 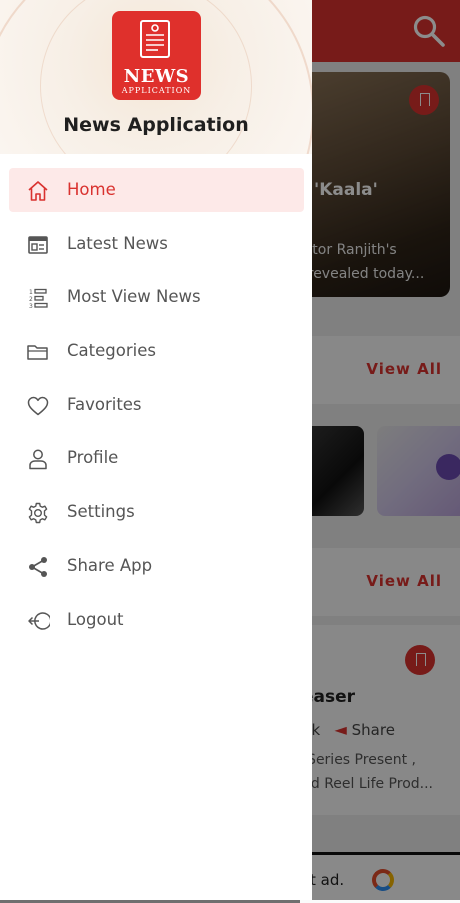 I want to click on menu-label: Most View News, so click(x=134, y=297).